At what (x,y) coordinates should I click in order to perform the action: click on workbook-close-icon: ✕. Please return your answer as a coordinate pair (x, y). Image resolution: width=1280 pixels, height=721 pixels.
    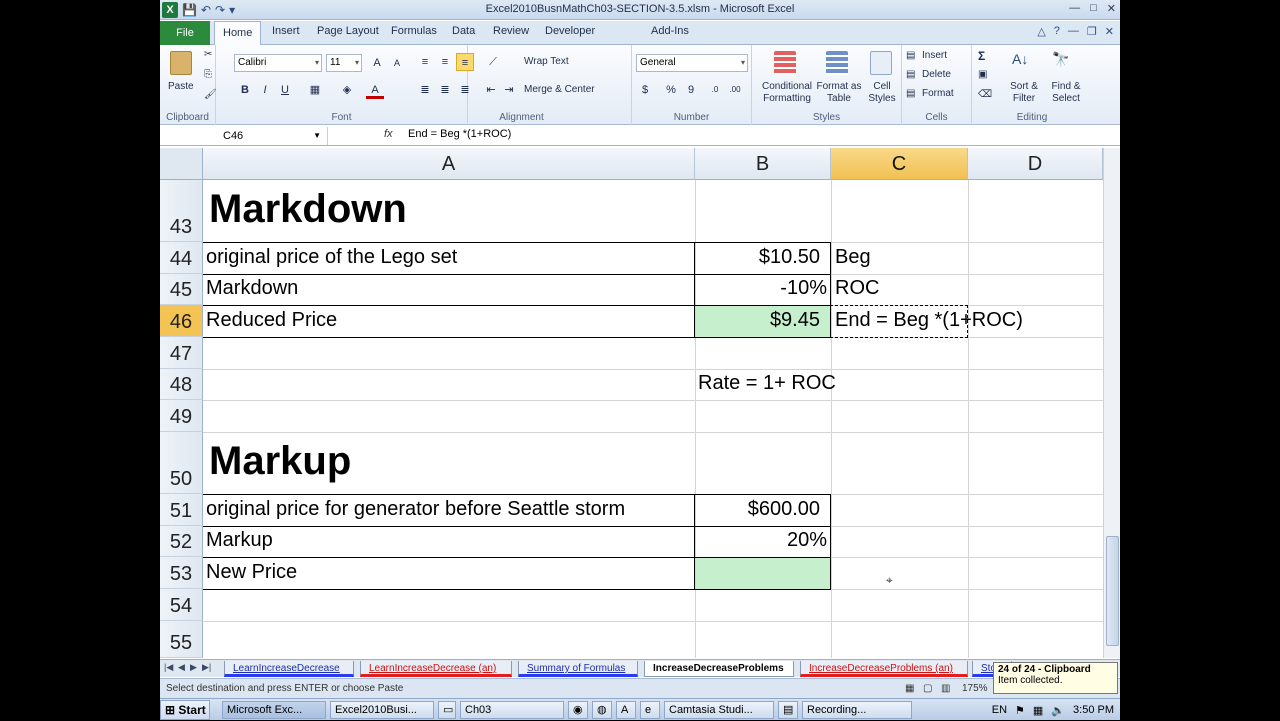
    Looking at the image, I should click on (1109, 31).